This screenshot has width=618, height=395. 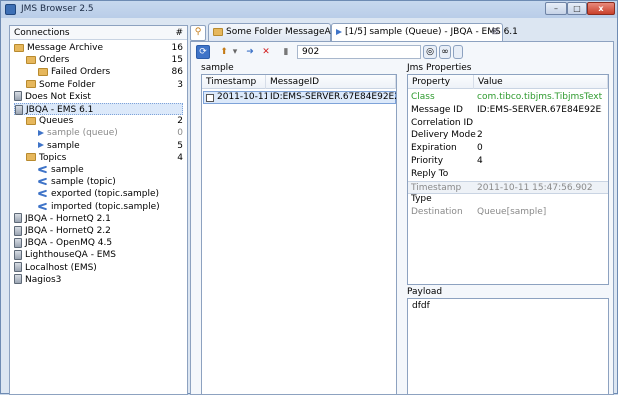 I want to click on property-key: Message ID, so click(x=437, y=109).